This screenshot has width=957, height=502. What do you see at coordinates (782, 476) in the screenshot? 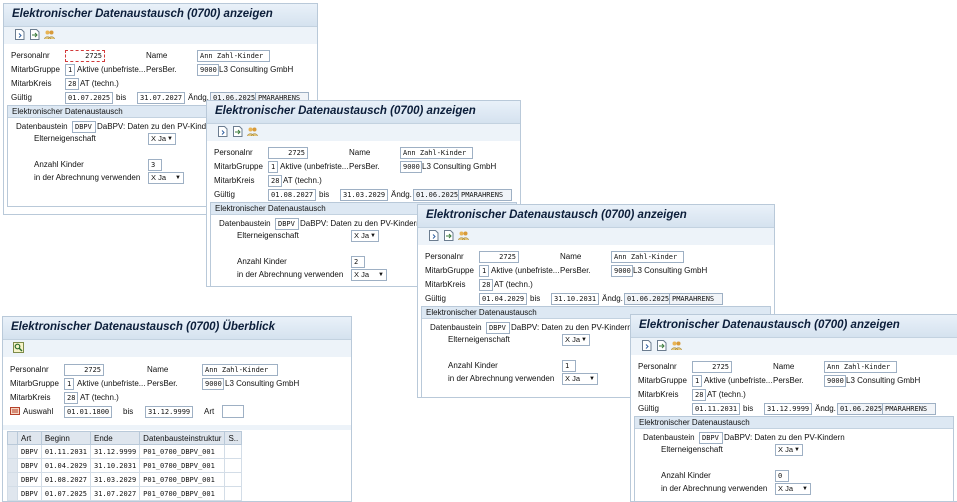
I see `anzahl-kinder-field: 0` at bounding box center [782, 476].